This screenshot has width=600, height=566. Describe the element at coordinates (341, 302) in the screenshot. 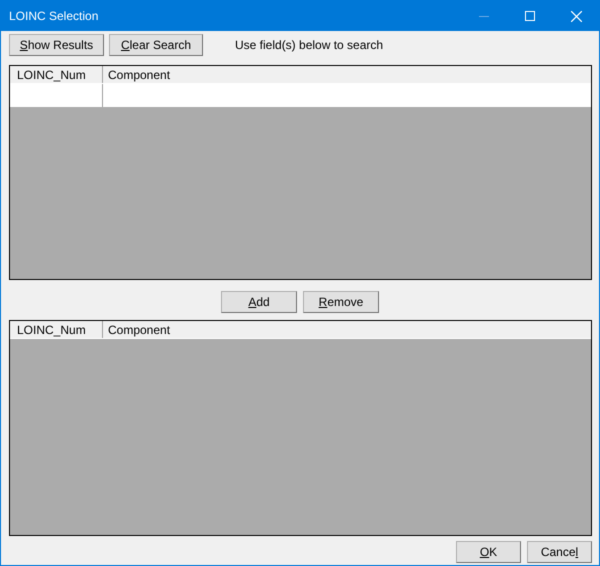

I see `remove-button: Remove` at that location.